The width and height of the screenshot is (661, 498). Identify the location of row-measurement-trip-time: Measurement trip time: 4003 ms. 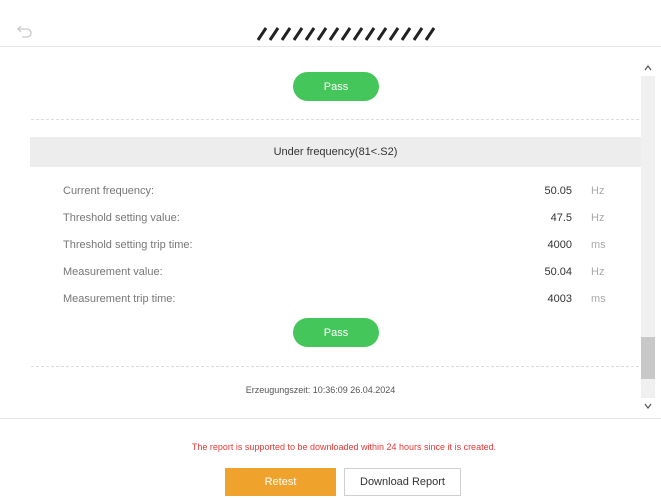
(343, 301).